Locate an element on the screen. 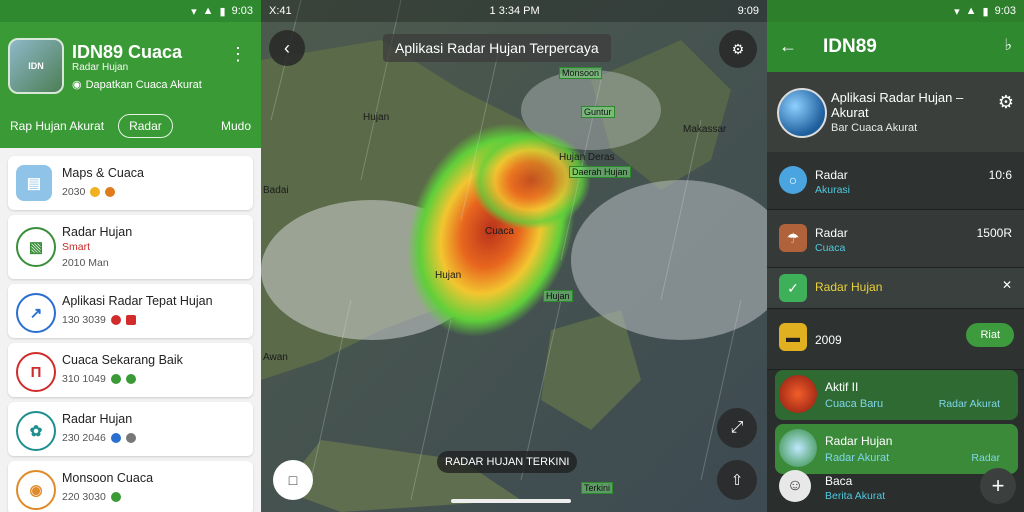 The height and width of the screenshot is (512, 1024). action-button: Riat is located at coordinates (990, 335).